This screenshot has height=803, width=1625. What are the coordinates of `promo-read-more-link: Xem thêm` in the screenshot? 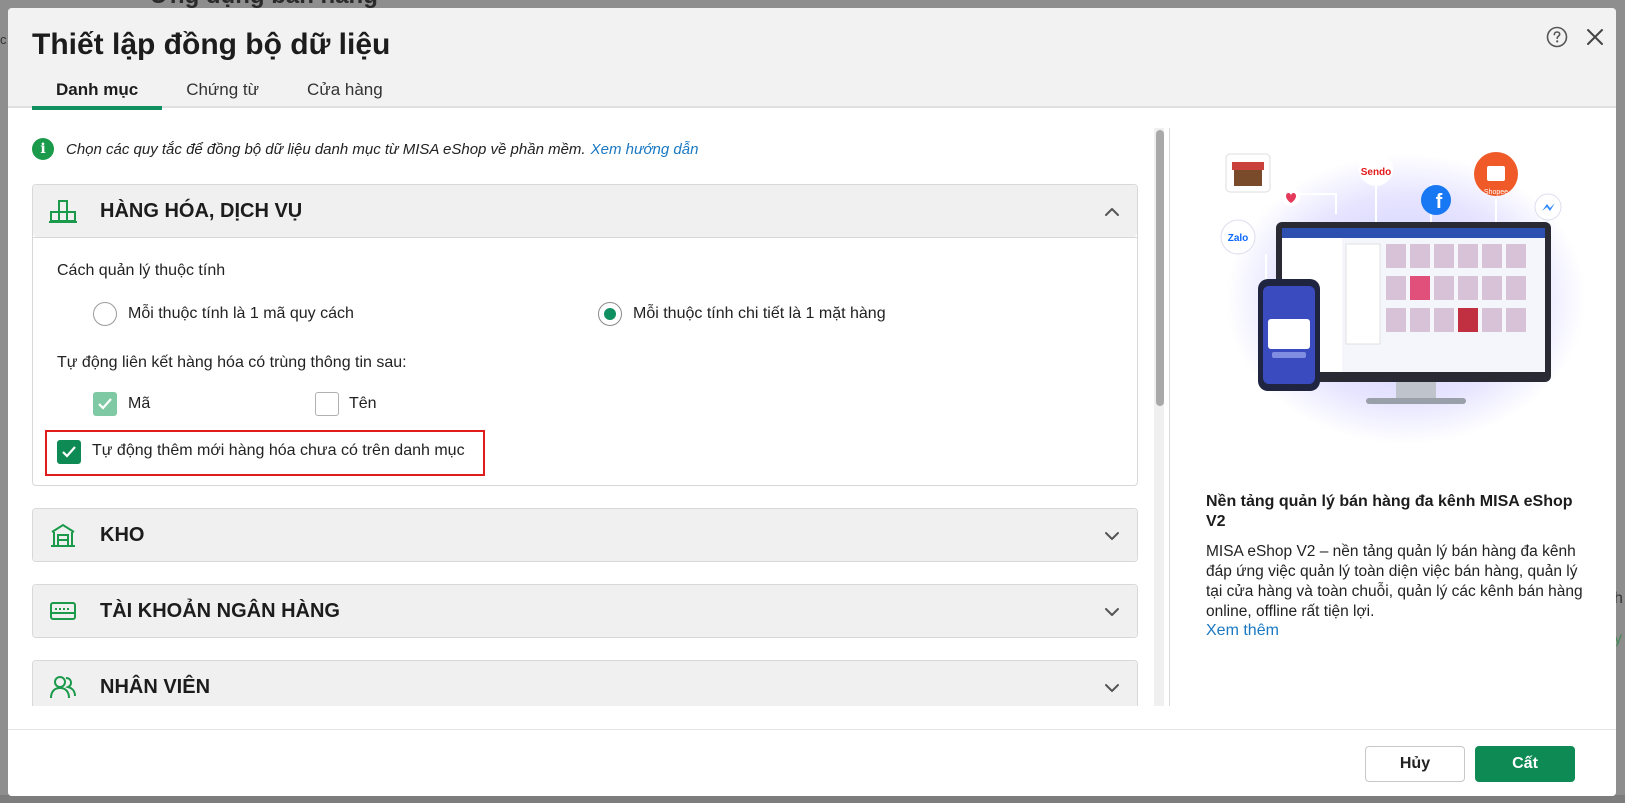 It's located at (1242, 631).